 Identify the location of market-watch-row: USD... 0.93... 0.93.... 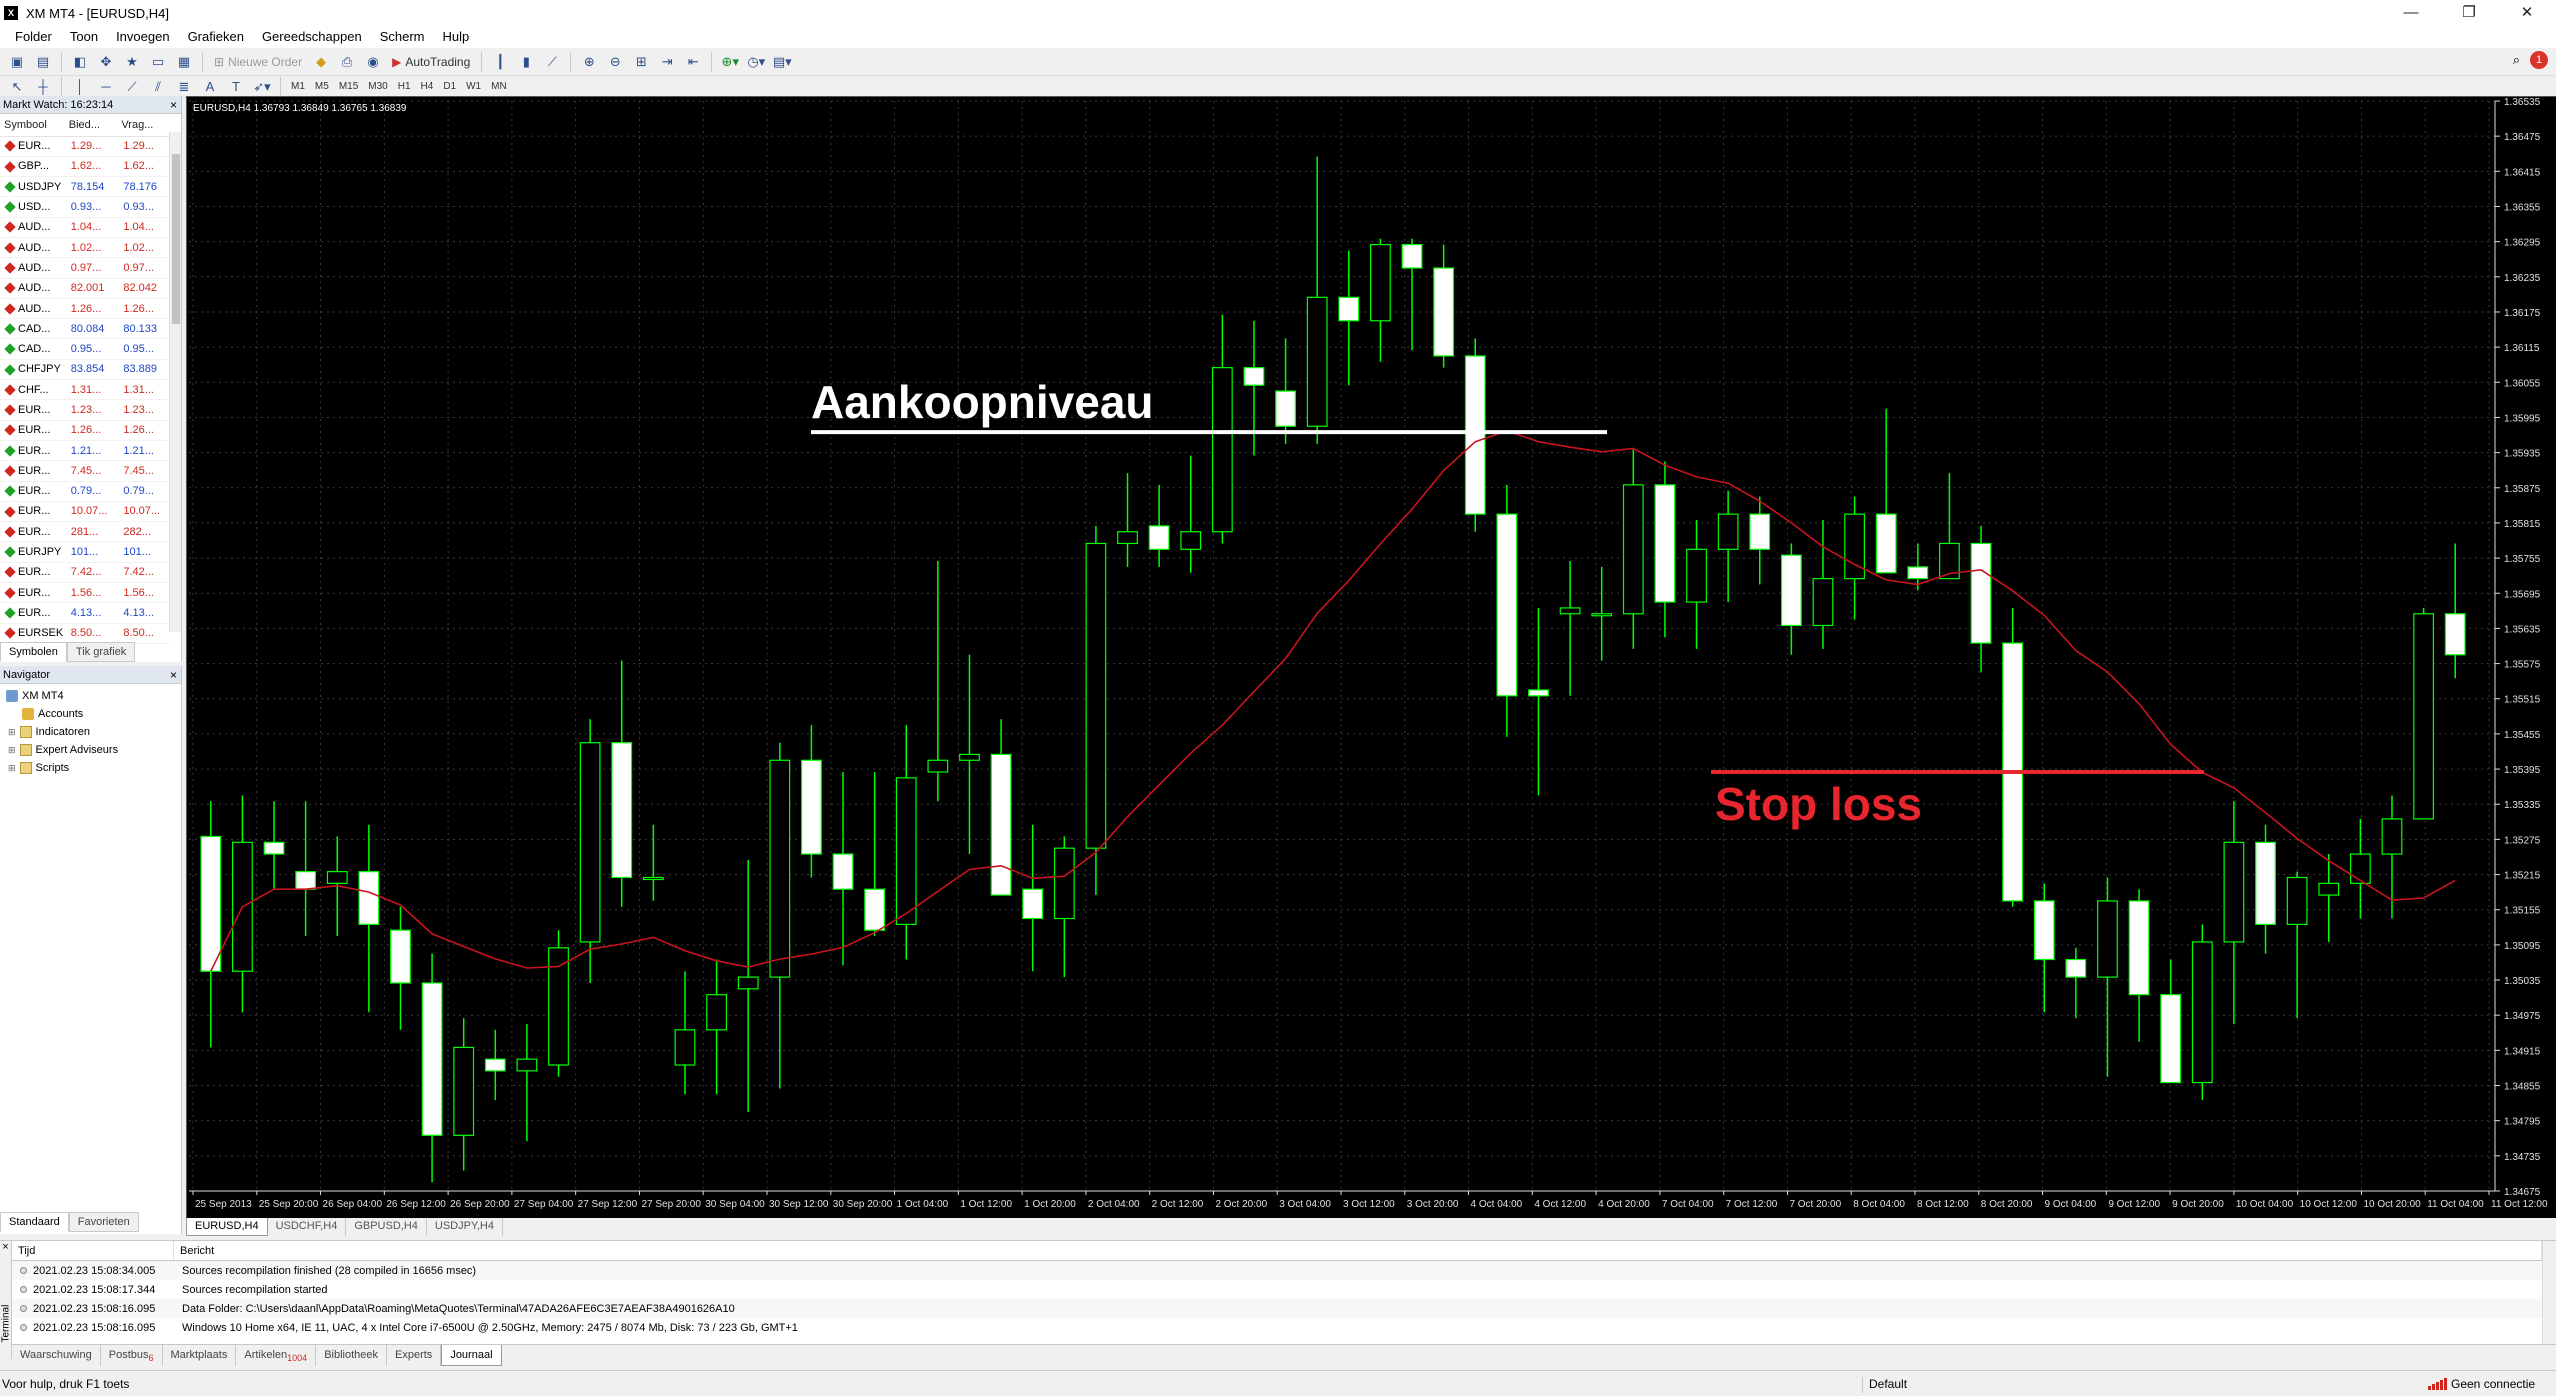
(85, 207).